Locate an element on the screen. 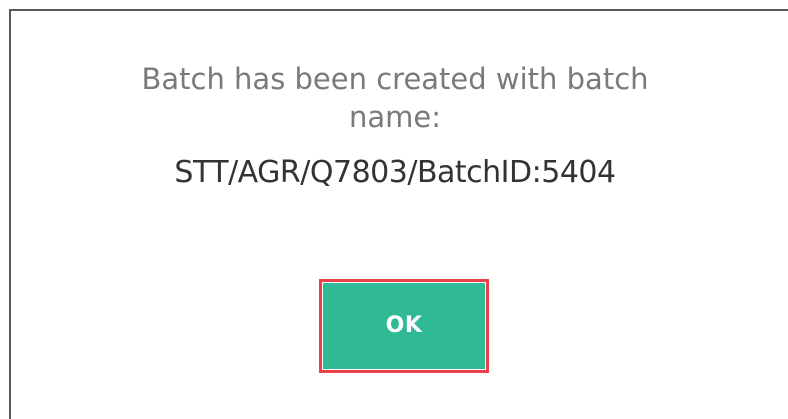 The height and width of the screenshot is (419, 788). ok-button: OK is located at coordinates (404, 326).